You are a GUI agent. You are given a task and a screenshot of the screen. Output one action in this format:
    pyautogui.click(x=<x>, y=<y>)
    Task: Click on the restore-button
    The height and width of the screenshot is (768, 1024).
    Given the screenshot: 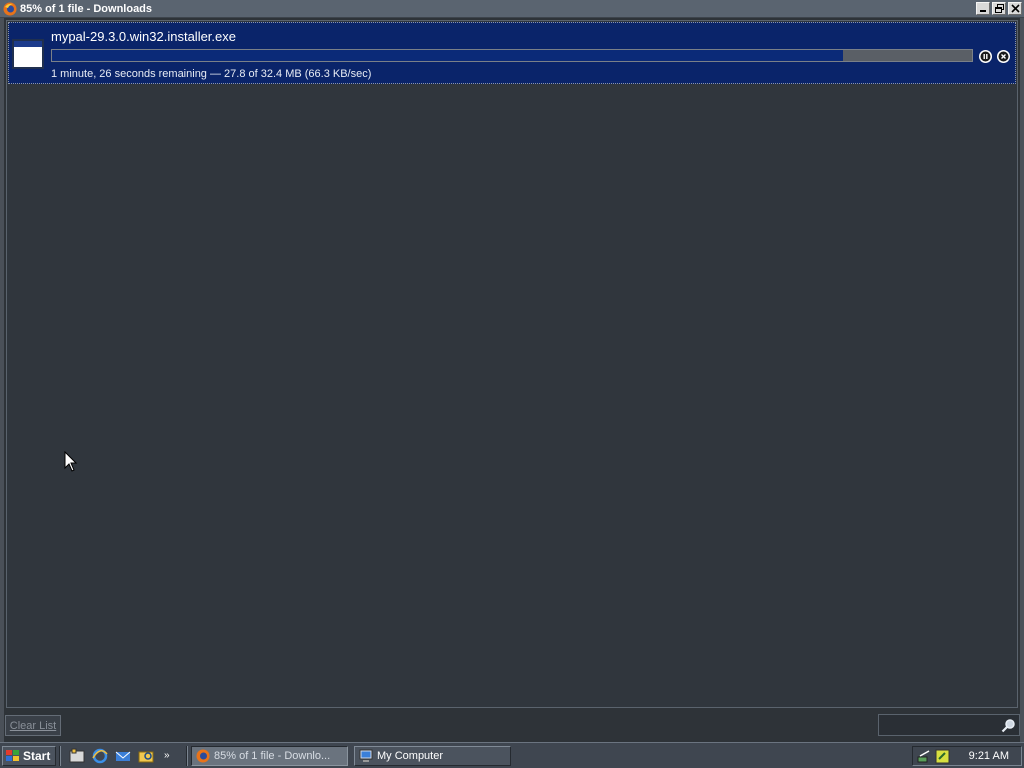 What is the action you would take?
    pyautogui.click(x=999, y=8)
    